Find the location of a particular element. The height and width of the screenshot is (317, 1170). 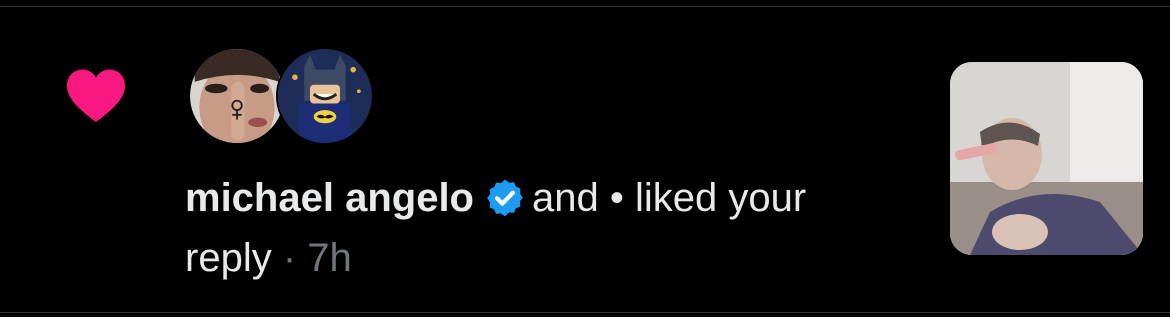

timestamp: 7h is located at coordinates (329, 258).